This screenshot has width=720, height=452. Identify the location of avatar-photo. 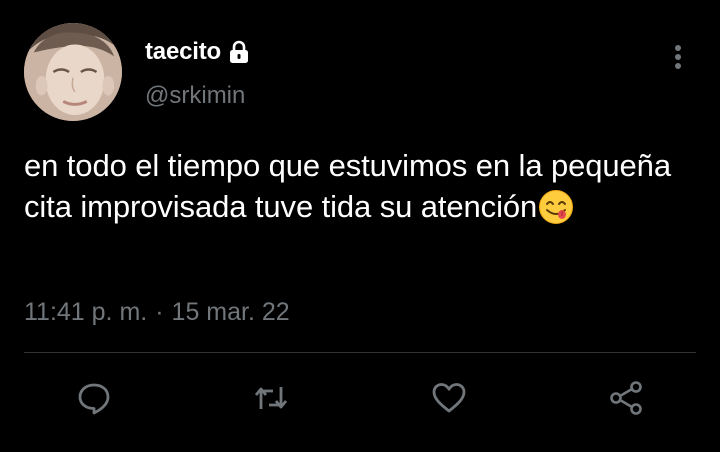
(73, 72).